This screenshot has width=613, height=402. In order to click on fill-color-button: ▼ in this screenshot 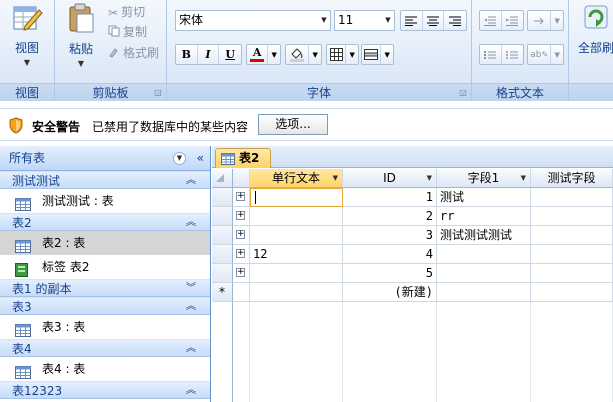, I will do `click(303, 54)`.